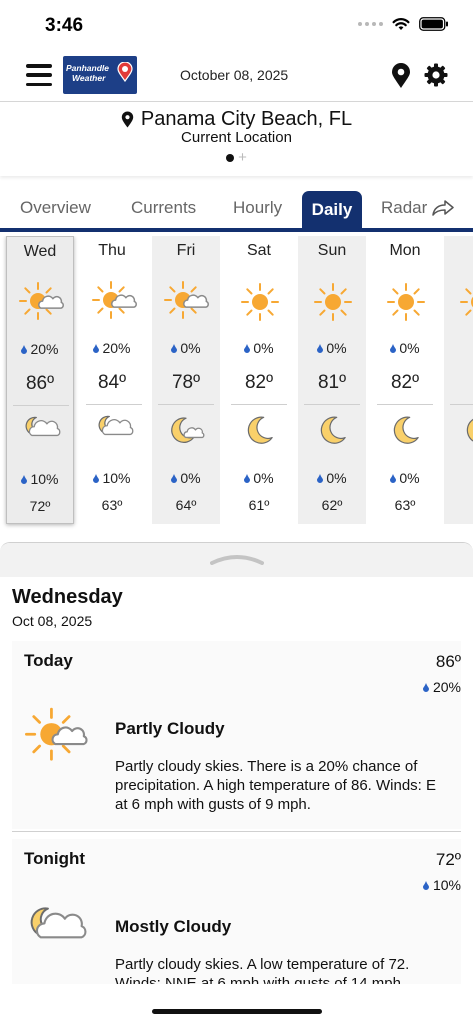 Image resolution: width=473 pixels, height=1024 pixels. What do you see at coordinates (448, 661) in the screenshot?
I see `period-temp: 86º` at bounding box center [448, 661].